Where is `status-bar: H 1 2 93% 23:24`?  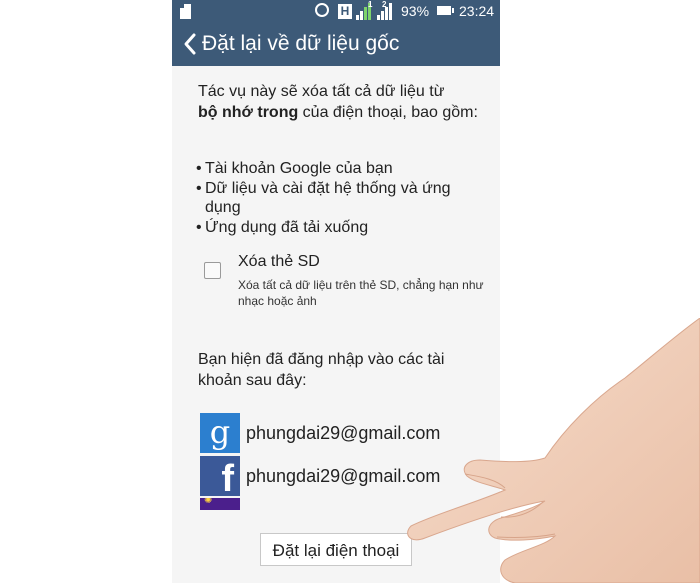
status-bar: H 1 2 93% 23:24 is located at coordinates (336, 12).